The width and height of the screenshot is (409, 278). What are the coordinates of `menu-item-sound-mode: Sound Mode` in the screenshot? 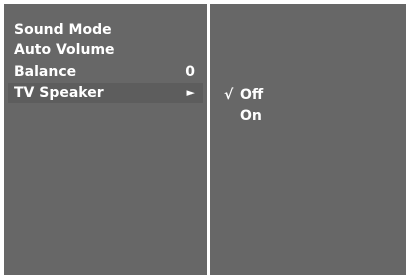 It's located at (105, 30).